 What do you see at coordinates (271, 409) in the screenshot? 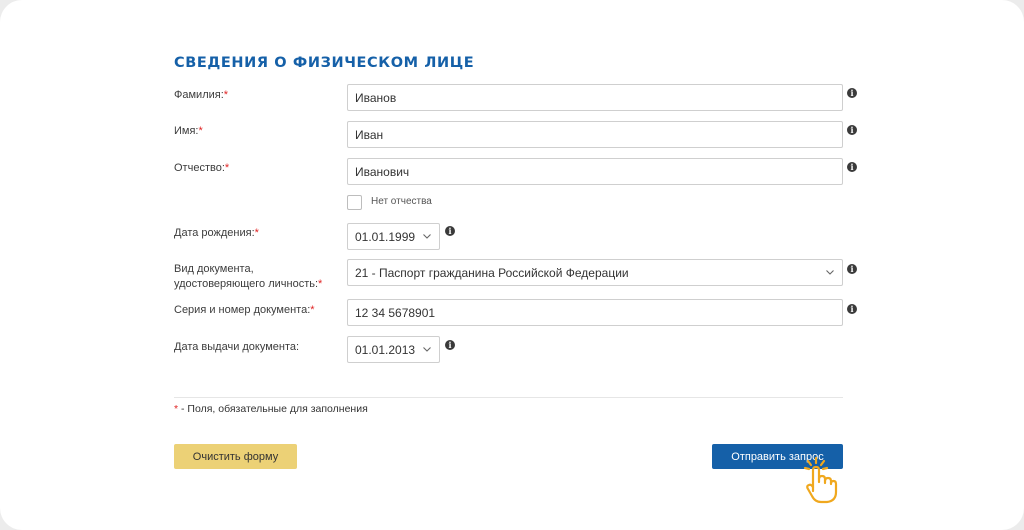
I see `required-fields-note: * - Поля, обязательные для заполнения` at bounding box center [271, 409].